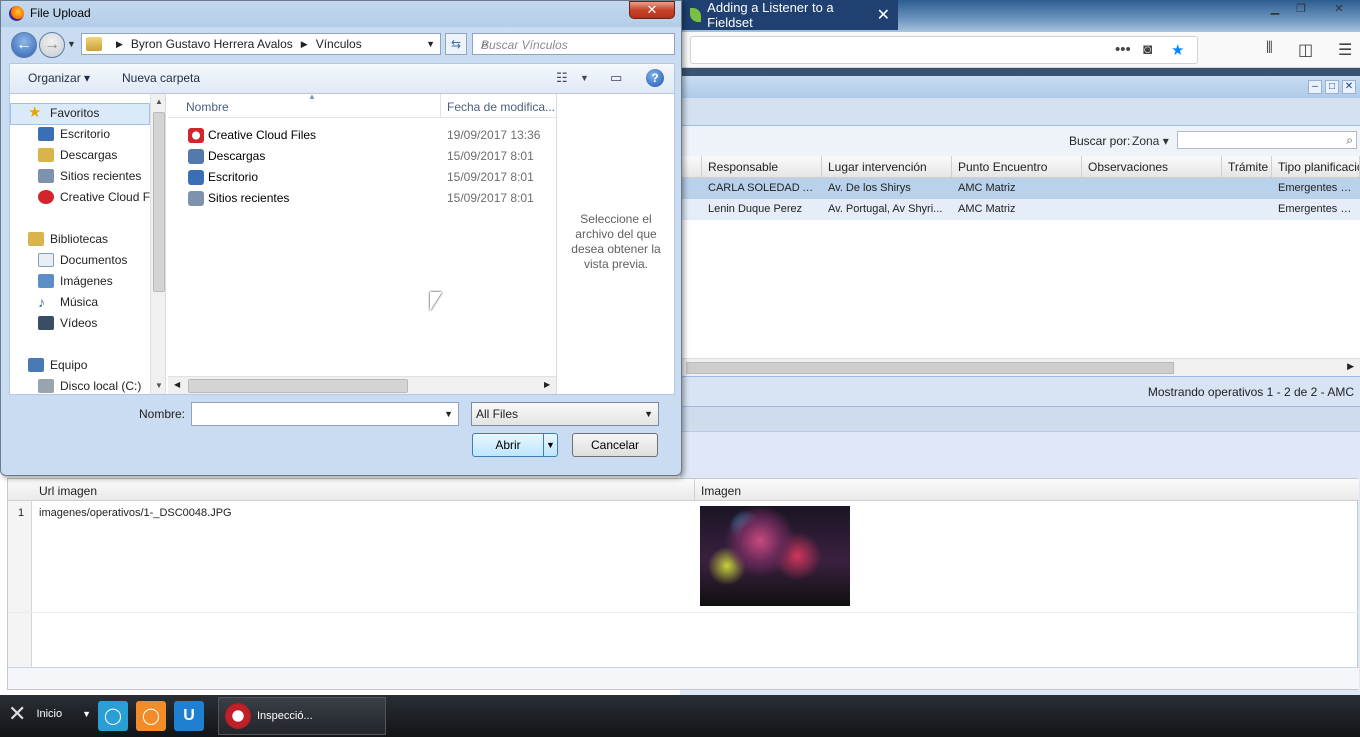 This screenshot has width=1360, height=737. Describe the element at coordinates (1152, 167) in the screenshot. I see `column-header-observaciones: Observaciones` at that location.